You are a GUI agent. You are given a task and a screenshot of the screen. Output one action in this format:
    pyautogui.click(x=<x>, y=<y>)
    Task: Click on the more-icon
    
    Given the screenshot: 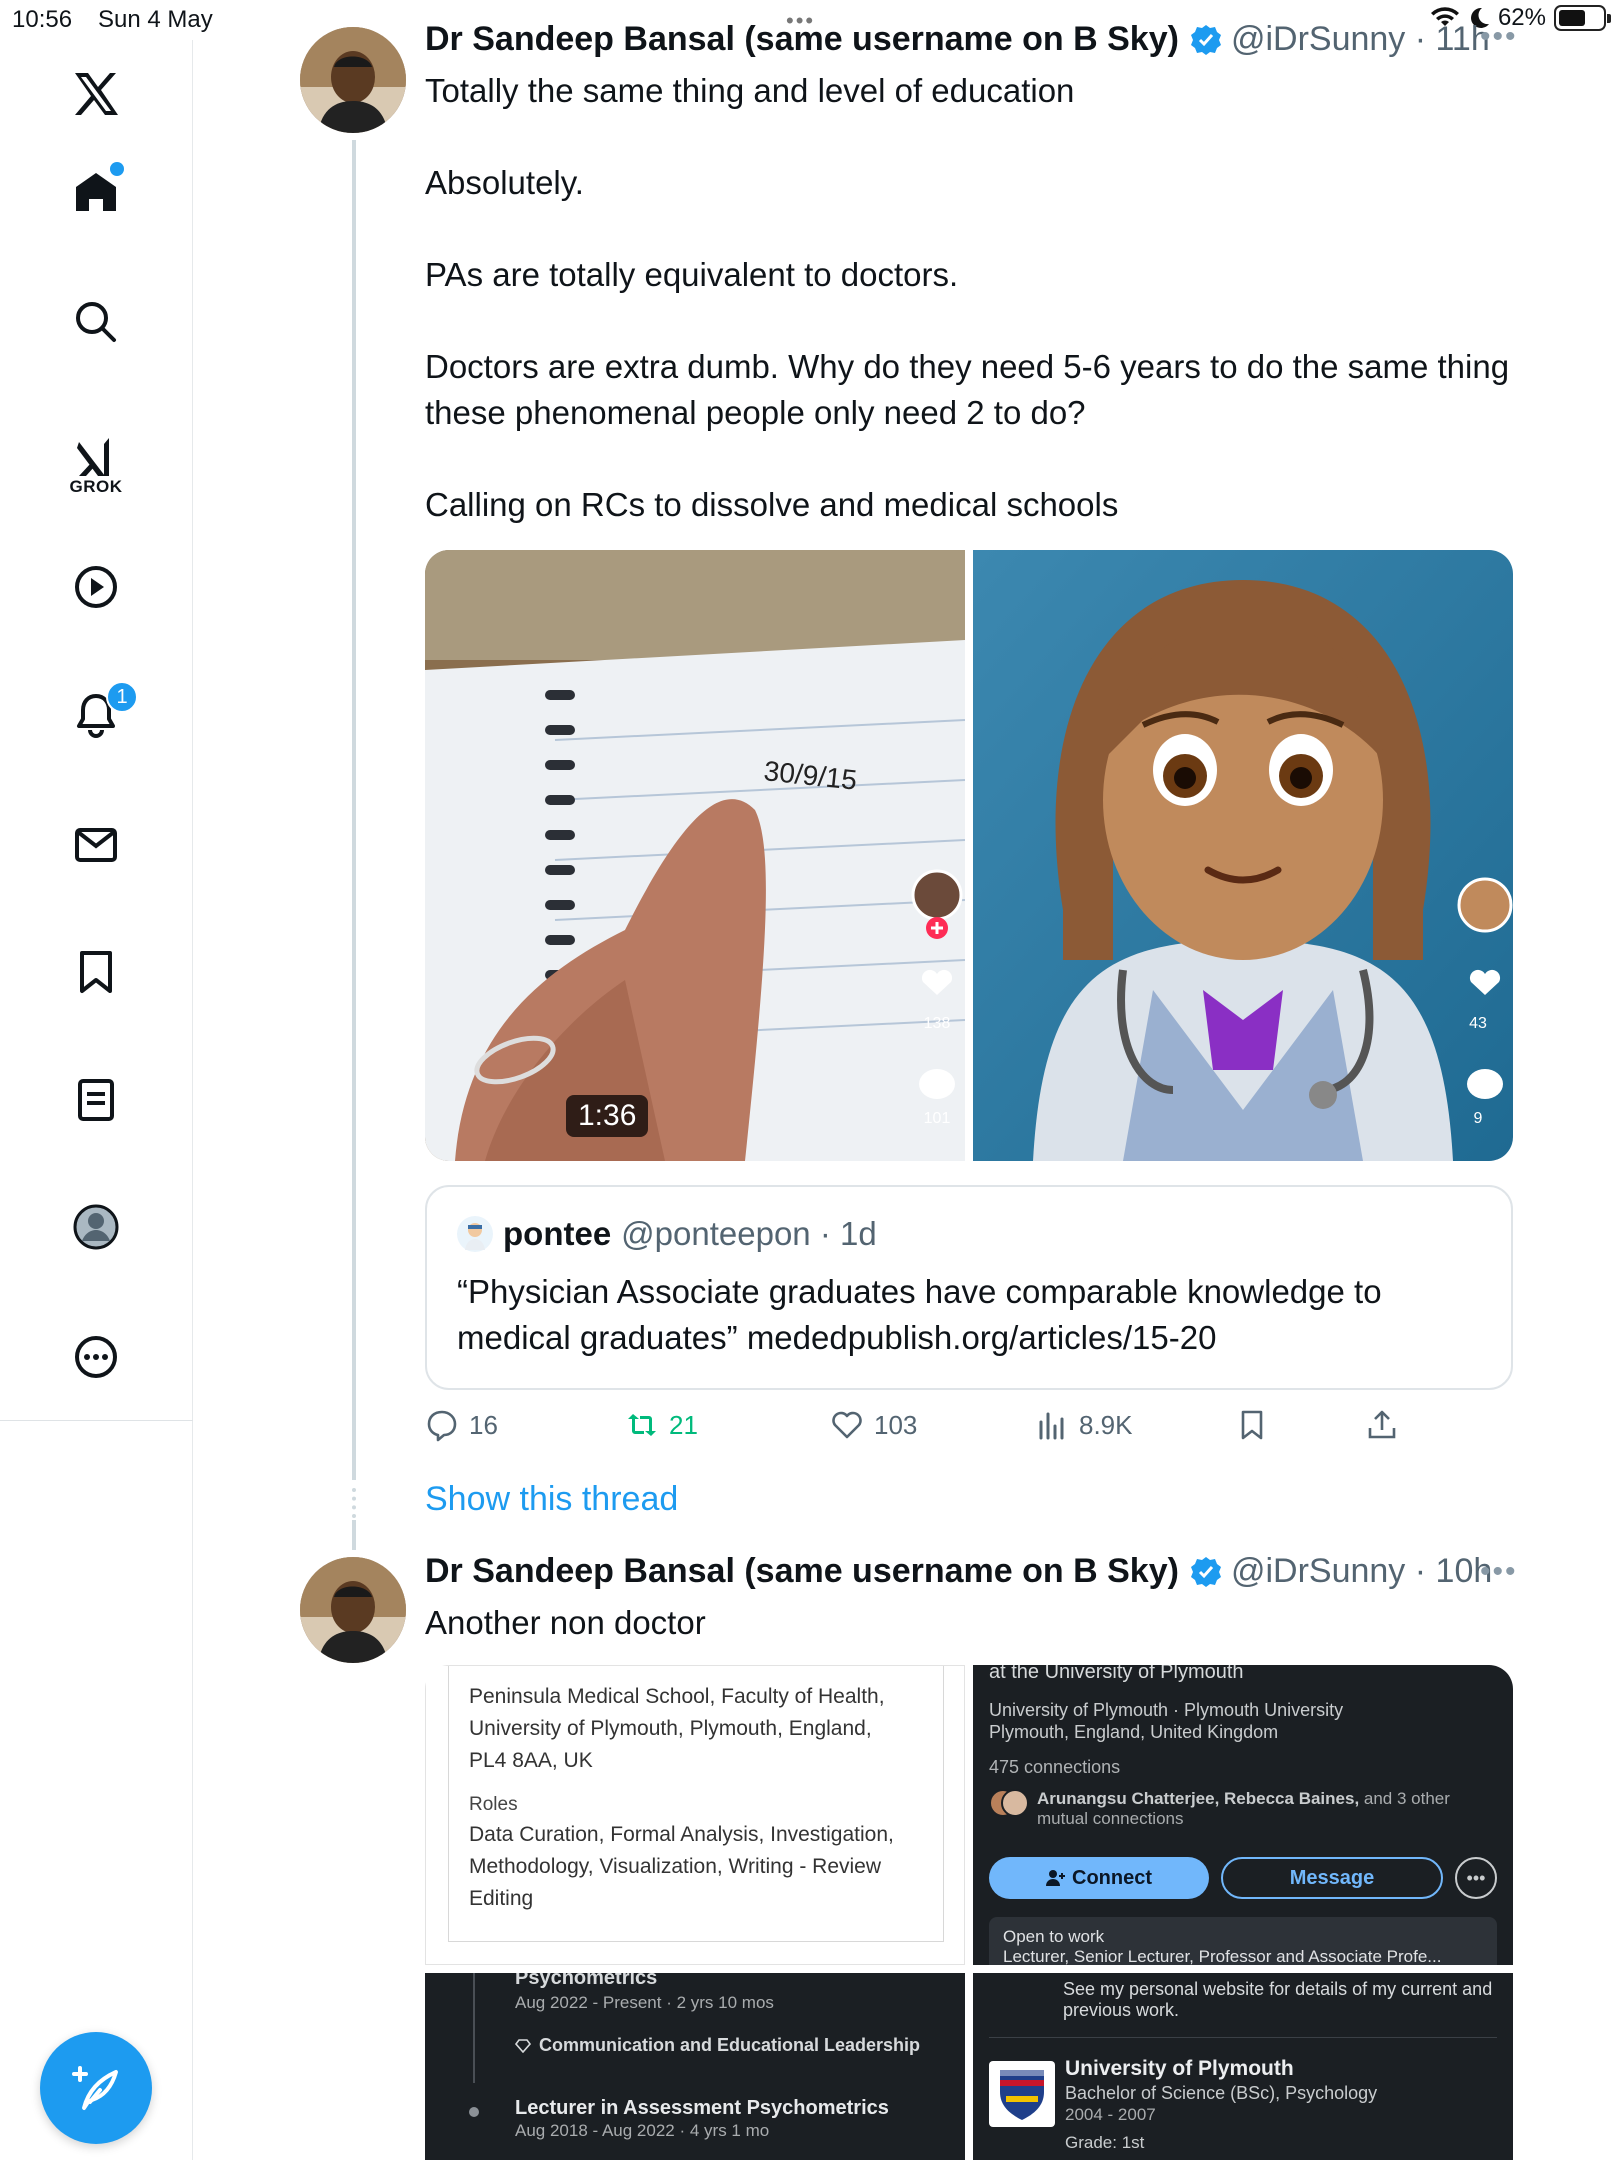 What is the action you would take?
    pyautogui.click(x=96, y=1357)
    